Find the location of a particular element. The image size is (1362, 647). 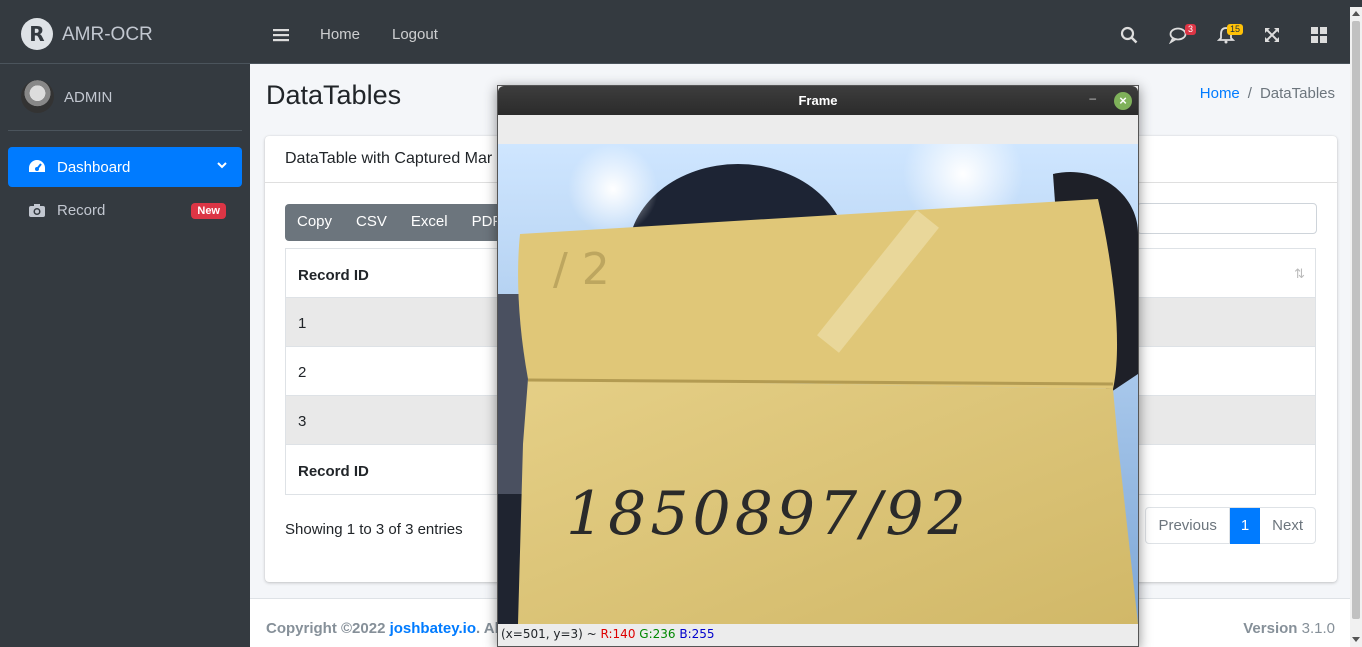

copyright-text: Copyright ©2022 joshbatey.io. Al is located at coordinates (382, 628).